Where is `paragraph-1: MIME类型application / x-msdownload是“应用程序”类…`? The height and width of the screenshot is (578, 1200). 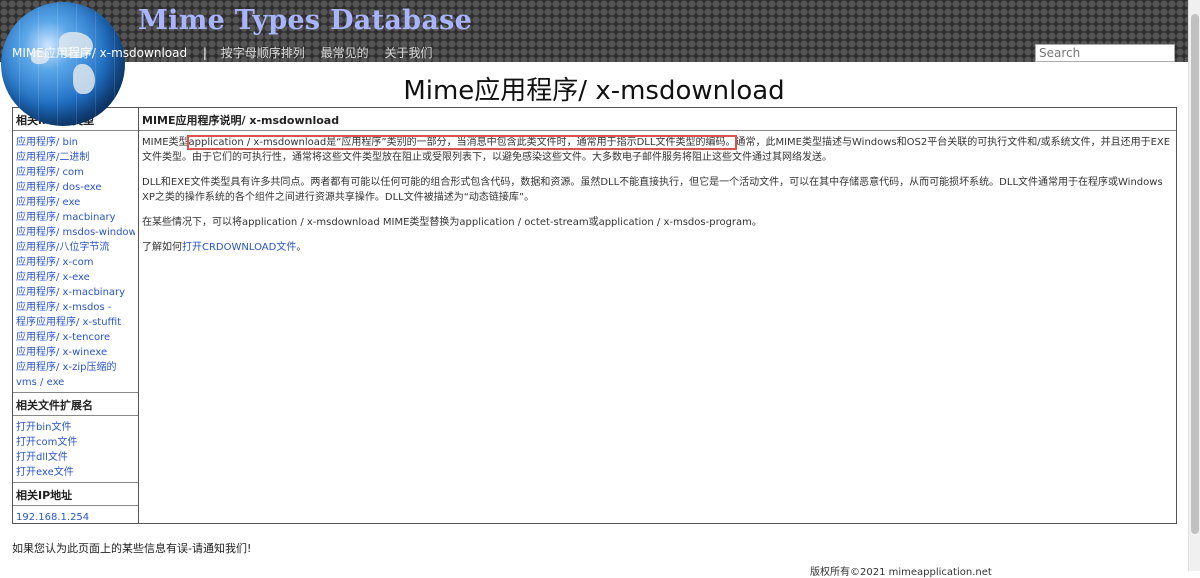
paragraph-1: MIME类型application / x-msdownload是“应用程序”类… is located at coordinates (657, 150).